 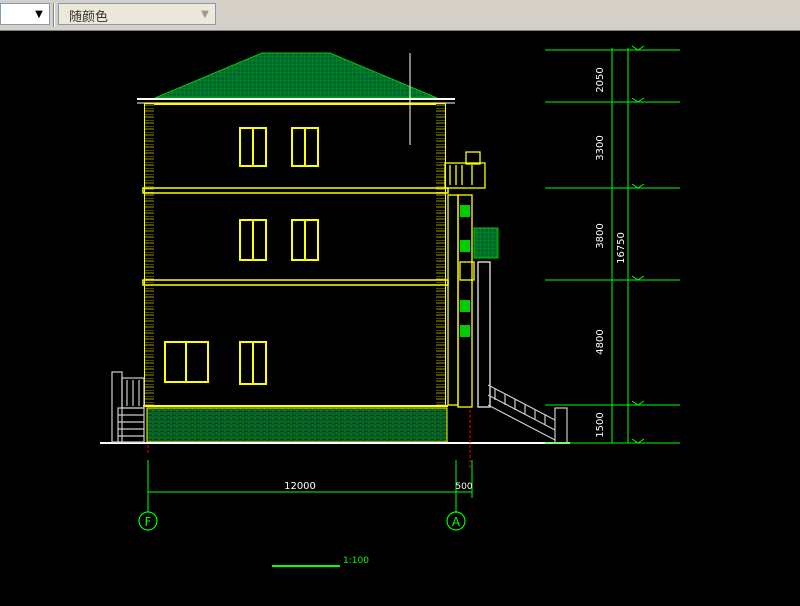 I want to click on axis-label-f: F, so click(x=148, y=522).